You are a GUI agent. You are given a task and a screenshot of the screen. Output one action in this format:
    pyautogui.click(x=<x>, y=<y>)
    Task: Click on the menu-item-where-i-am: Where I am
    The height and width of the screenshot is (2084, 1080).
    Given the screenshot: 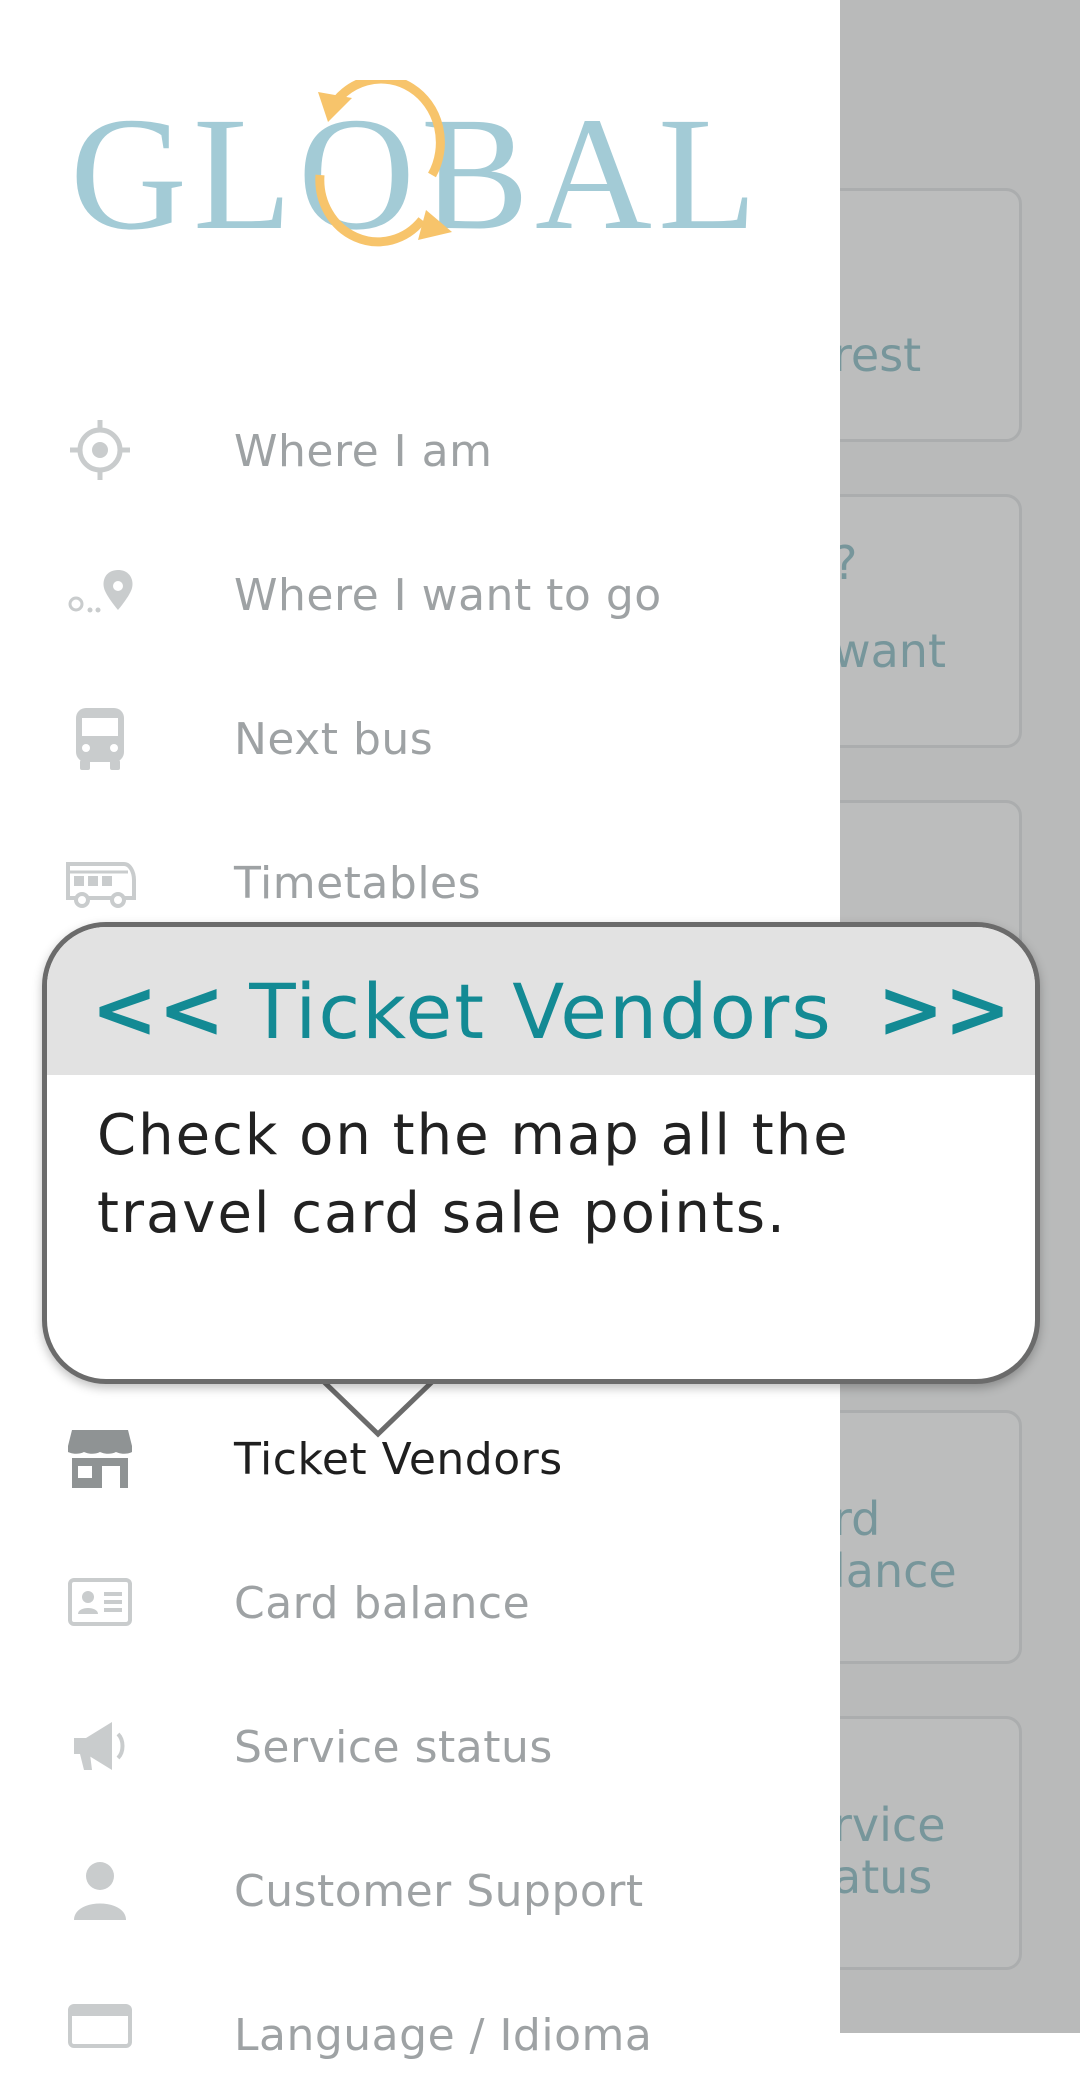 What is the action you would take?
    pyautogui.click(x=420, y=450)
    